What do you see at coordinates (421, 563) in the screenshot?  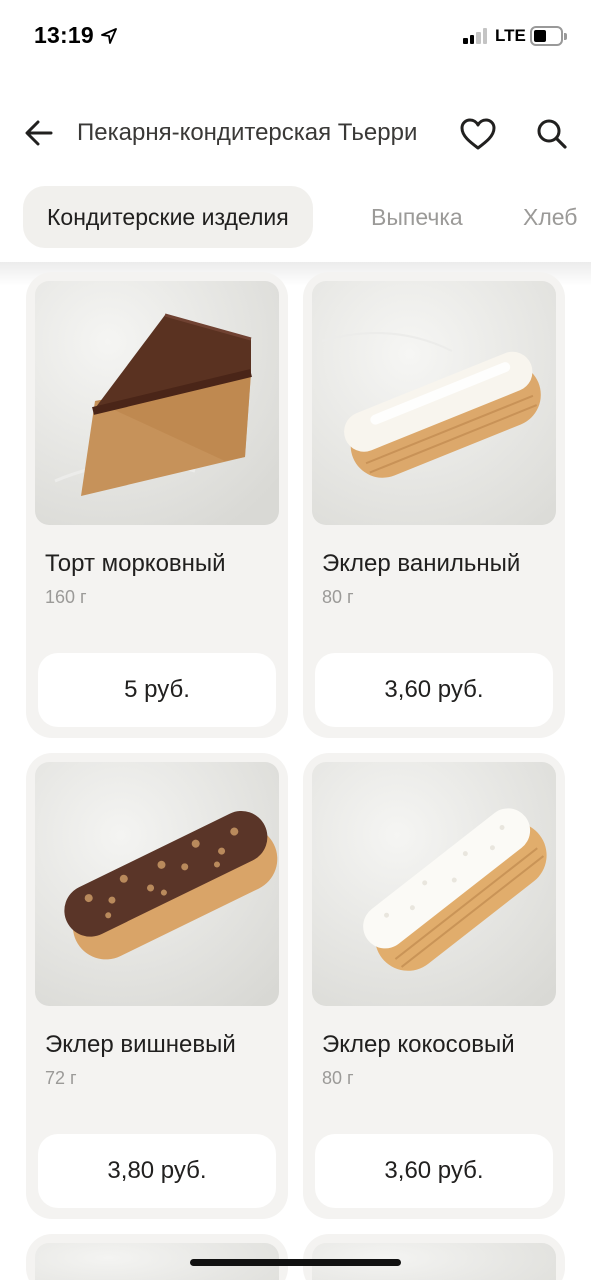 I see `product-name: Эклер ванильный` at bounding box center [421, 563].